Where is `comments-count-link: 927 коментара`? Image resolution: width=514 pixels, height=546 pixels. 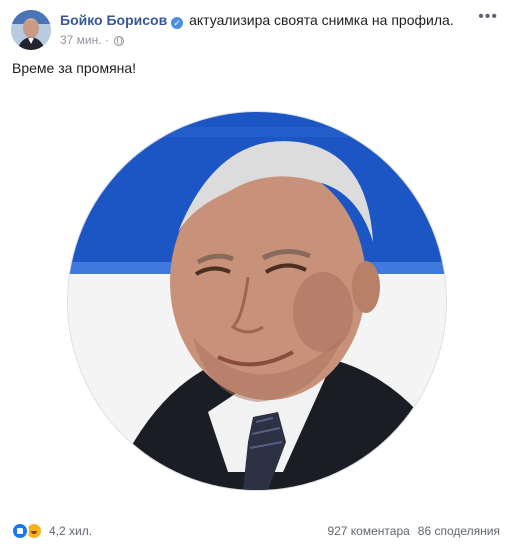 comments-count-link: 927 коментара is located at coordinates (368, 531).